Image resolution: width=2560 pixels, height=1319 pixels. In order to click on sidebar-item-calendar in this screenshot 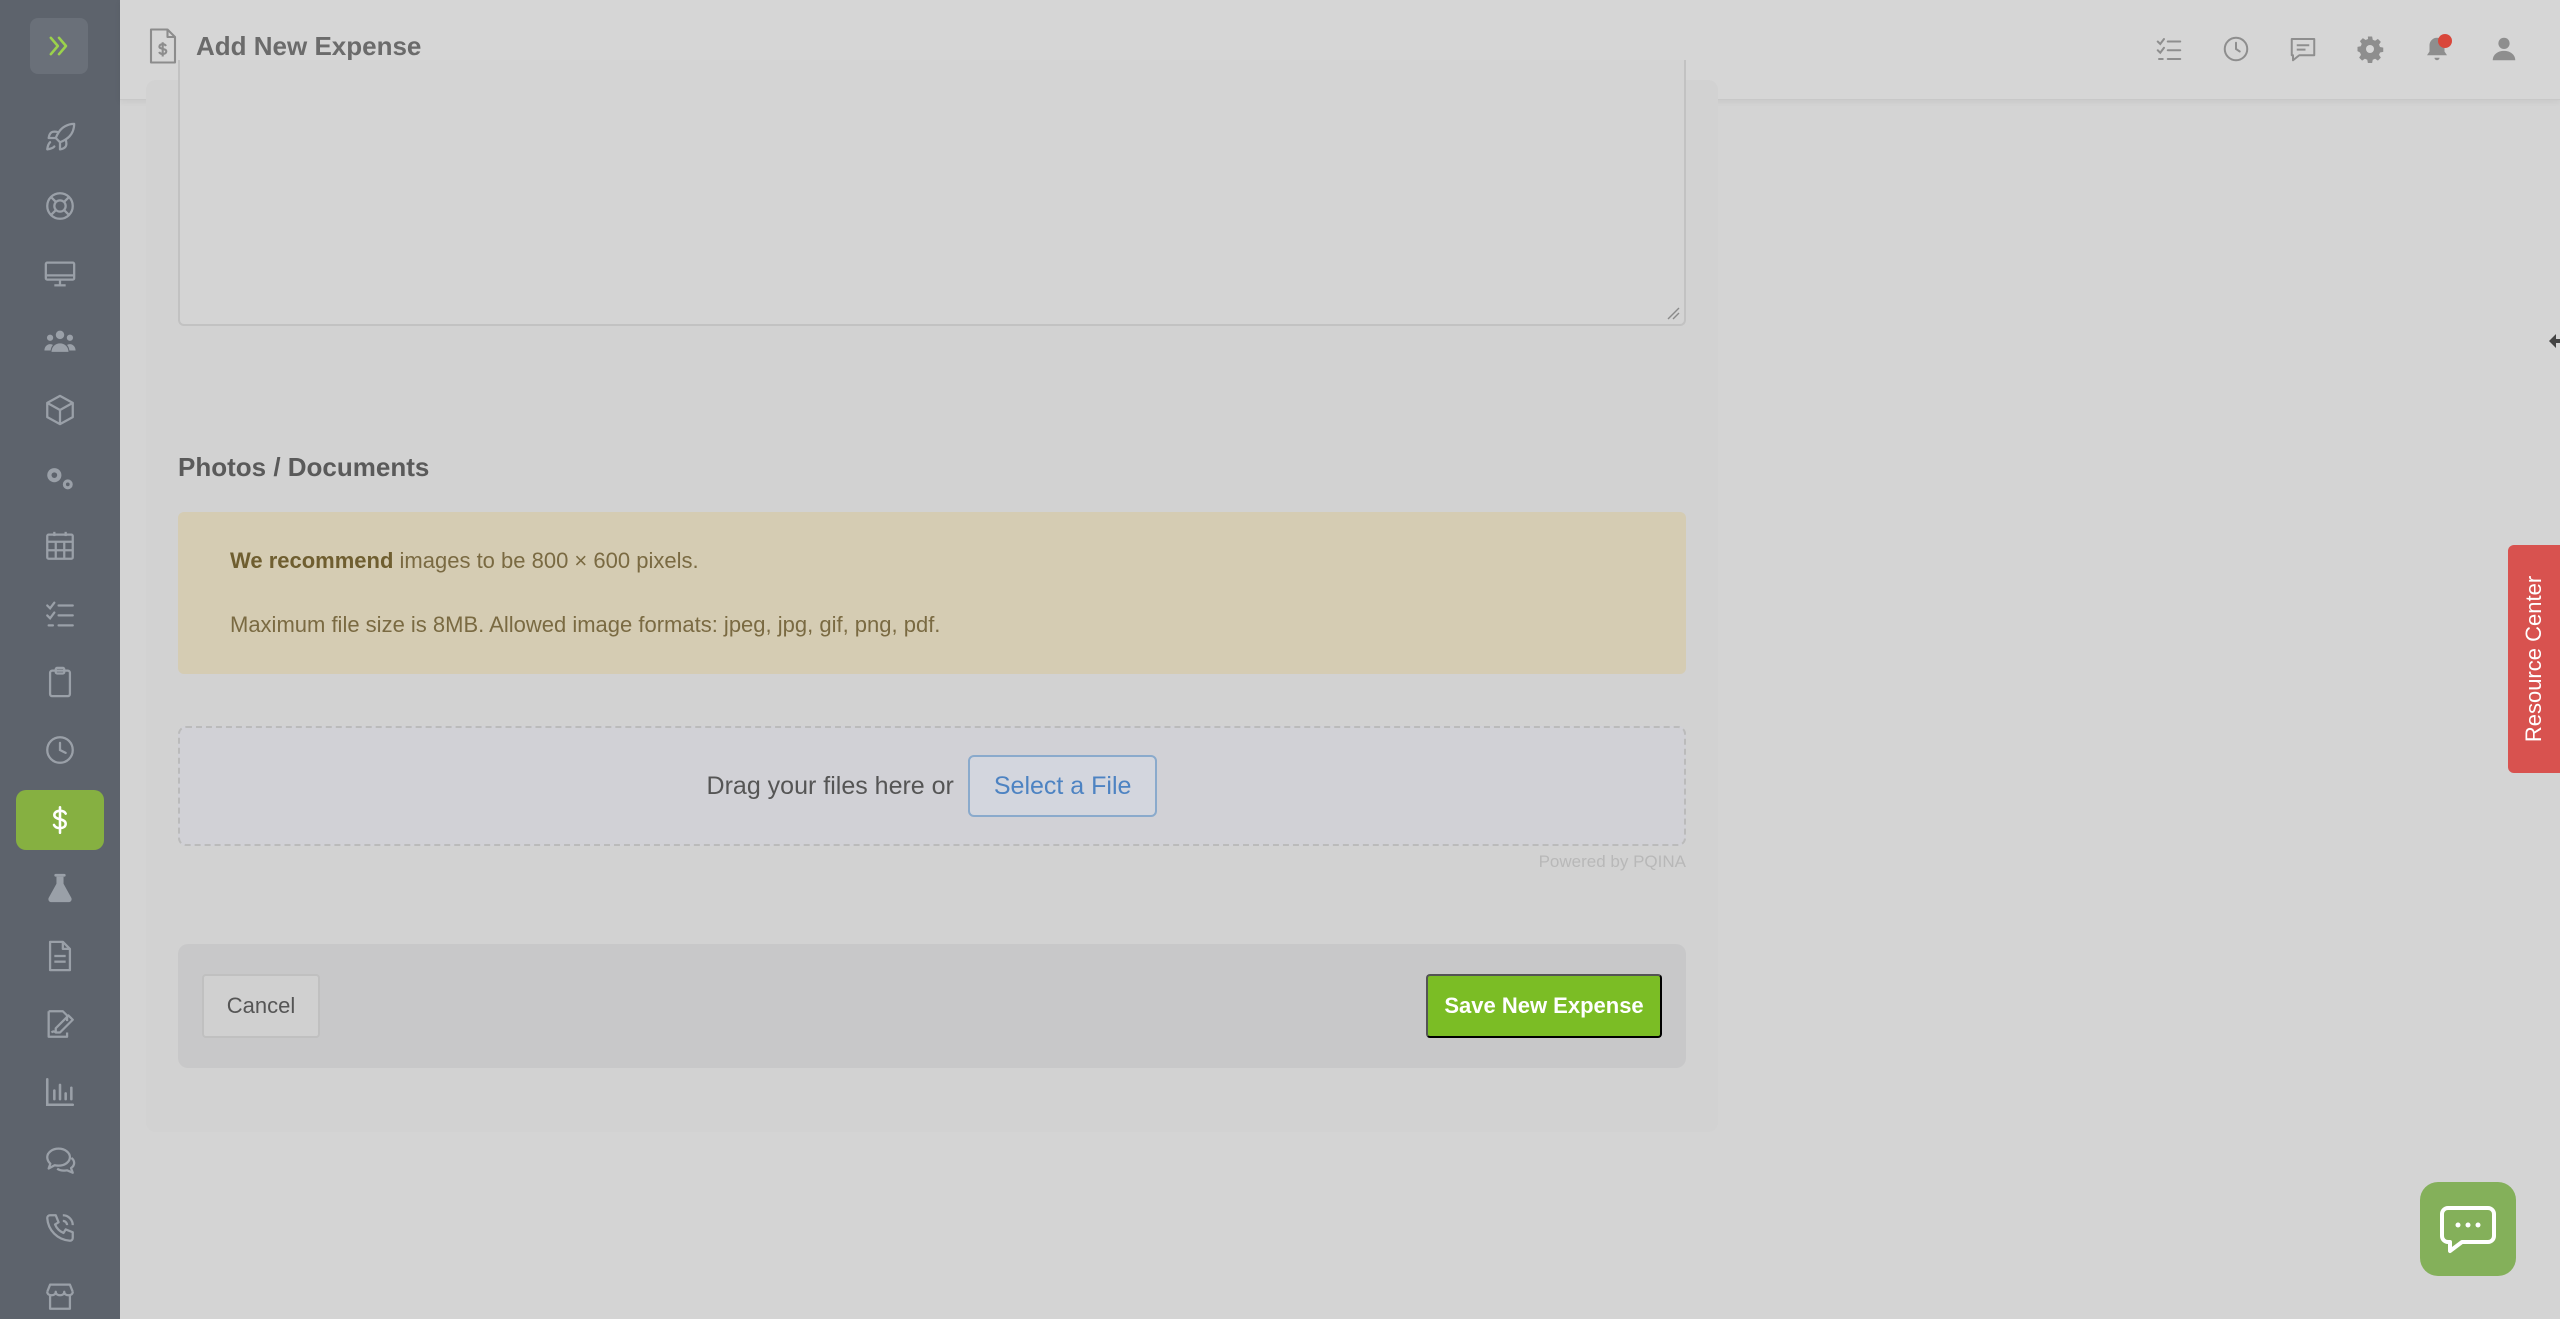, I will do `click(60, 546)`.